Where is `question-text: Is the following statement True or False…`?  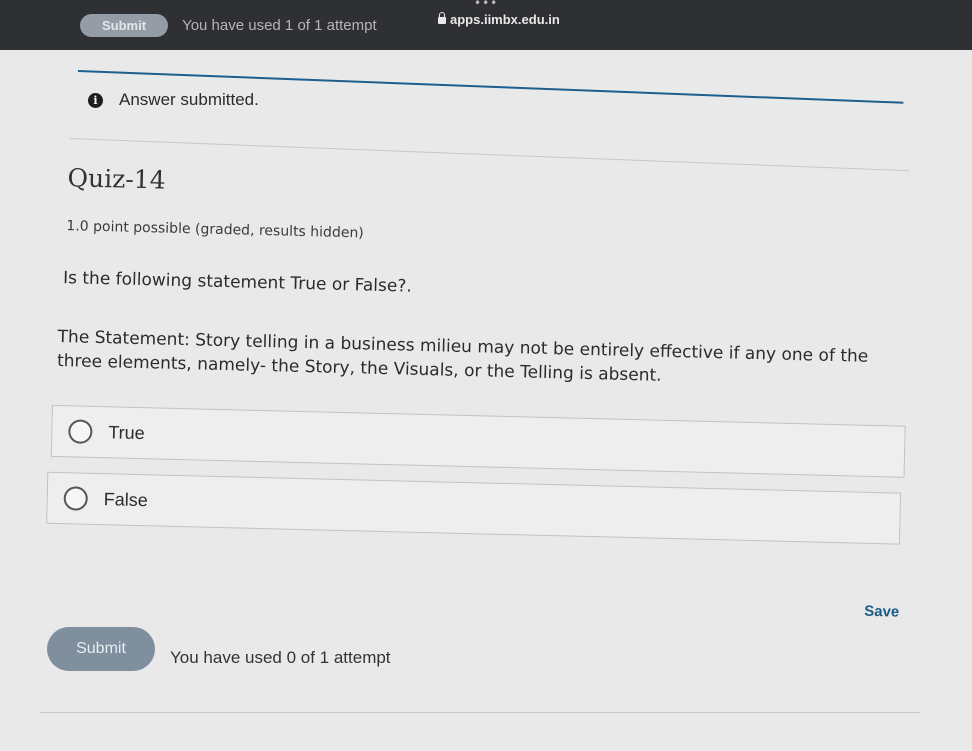
question-text: Is the following statement True or False… is located at coordinates (237, 282).